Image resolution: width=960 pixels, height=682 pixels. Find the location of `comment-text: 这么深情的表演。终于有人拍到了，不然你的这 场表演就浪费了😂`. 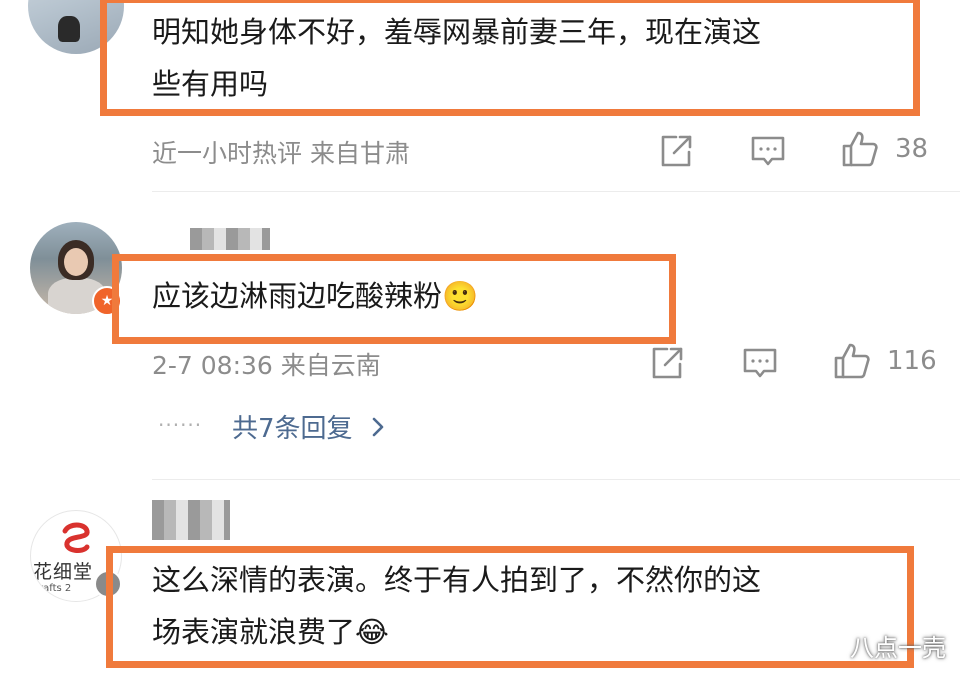

comment-text: 这么深情的表演。终于有人拍到了，不然你的这 场表演就浪费了😂 is located at coordinates (456, 606).